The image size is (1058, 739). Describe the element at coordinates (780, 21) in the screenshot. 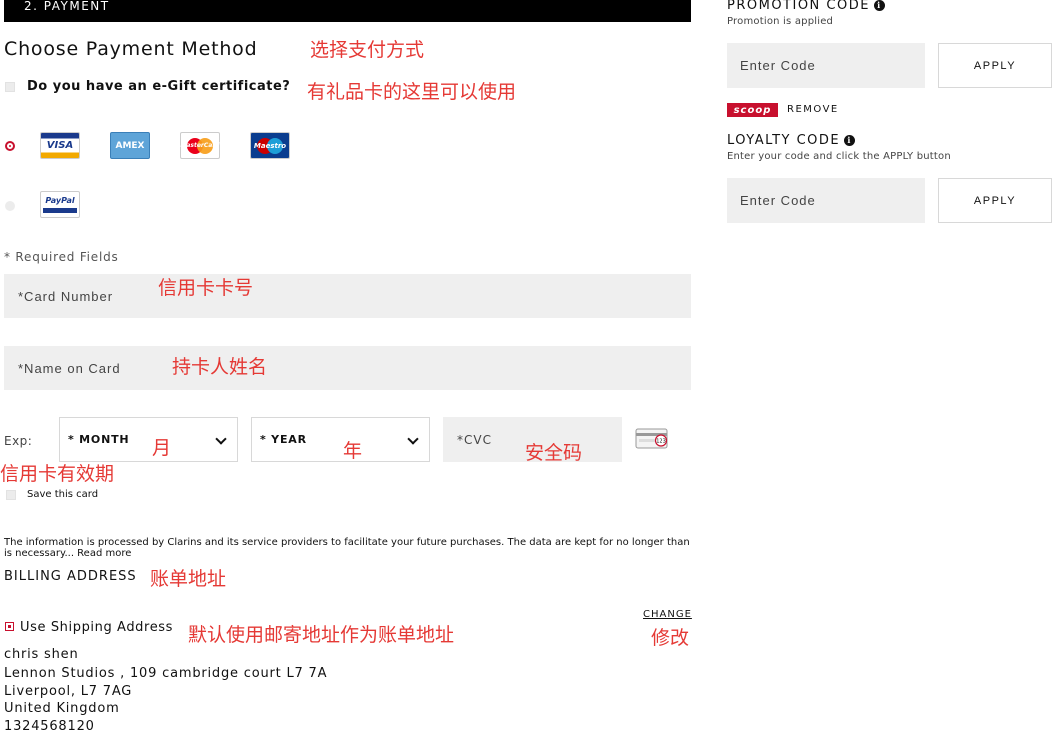

I see `promotion-subtitle: Promotion is applied` at that location.